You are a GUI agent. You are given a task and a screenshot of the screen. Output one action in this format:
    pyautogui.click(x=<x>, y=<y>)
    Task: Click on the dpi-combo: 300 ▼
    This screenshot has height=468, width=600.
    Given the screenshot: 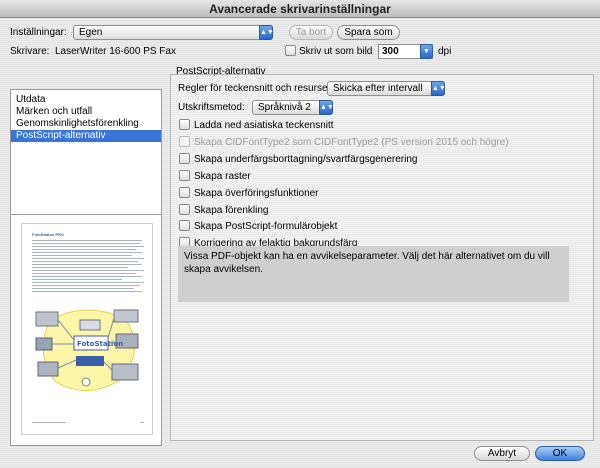 What is the action you would take?
    pyautogui.click(x=405, y=51)
    